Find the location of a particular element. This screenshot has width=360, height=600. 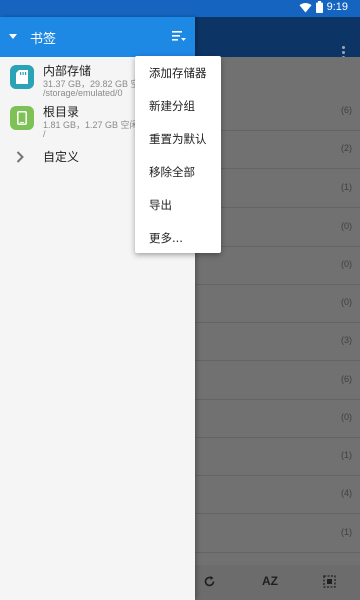

item-count: (4) is located at coordinates (346, 493).